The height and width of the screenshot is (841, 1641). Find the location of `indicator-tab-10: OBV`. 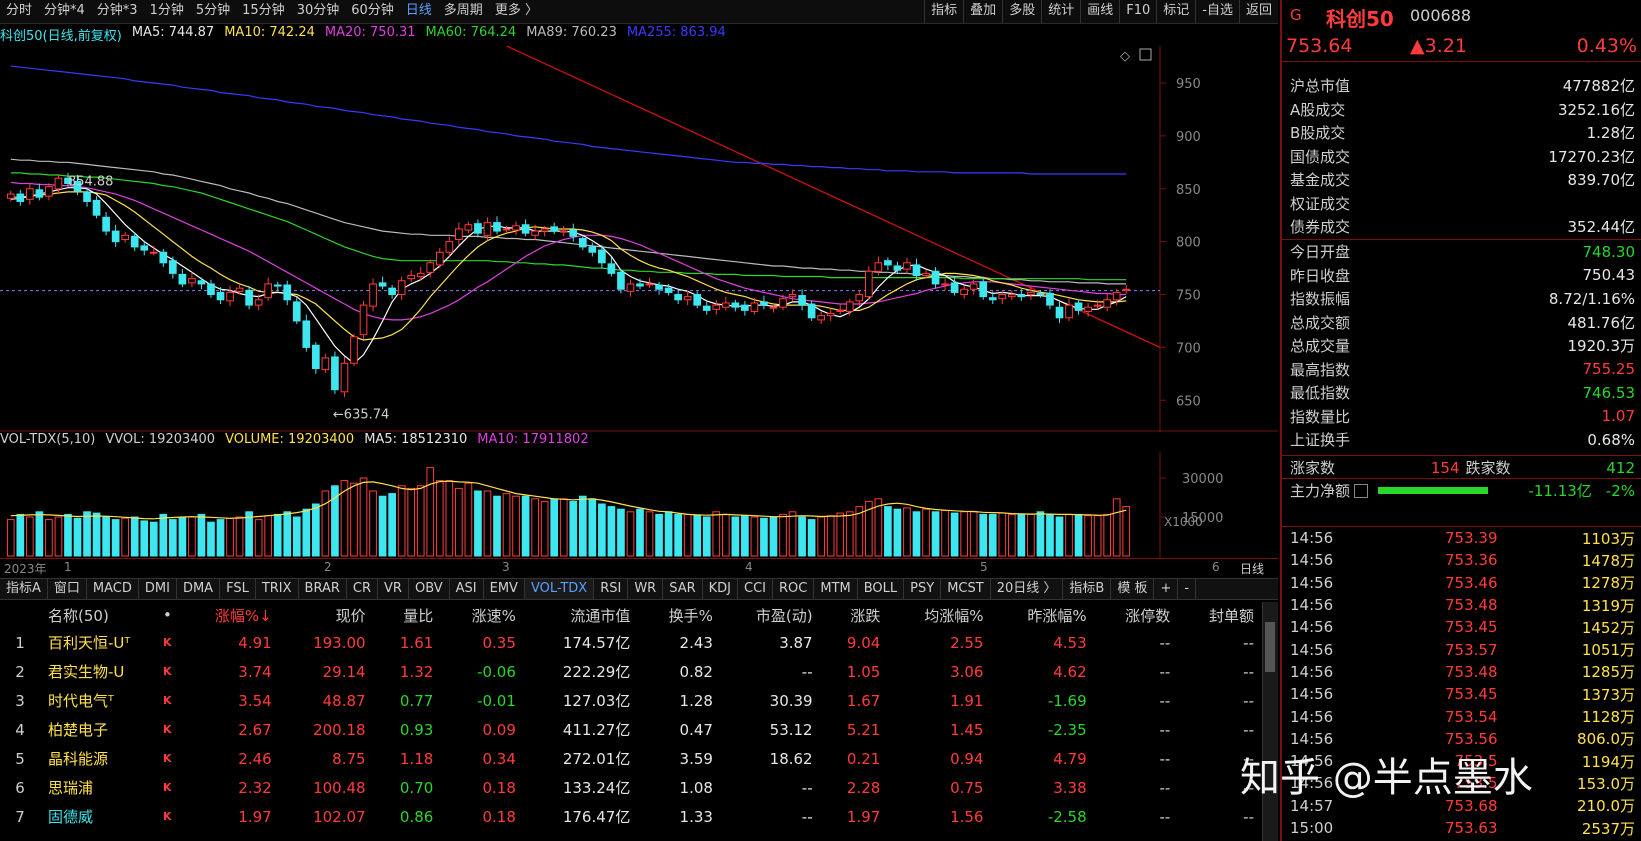

indicator-tab-10: OBV is located at coordinates (429, 589).